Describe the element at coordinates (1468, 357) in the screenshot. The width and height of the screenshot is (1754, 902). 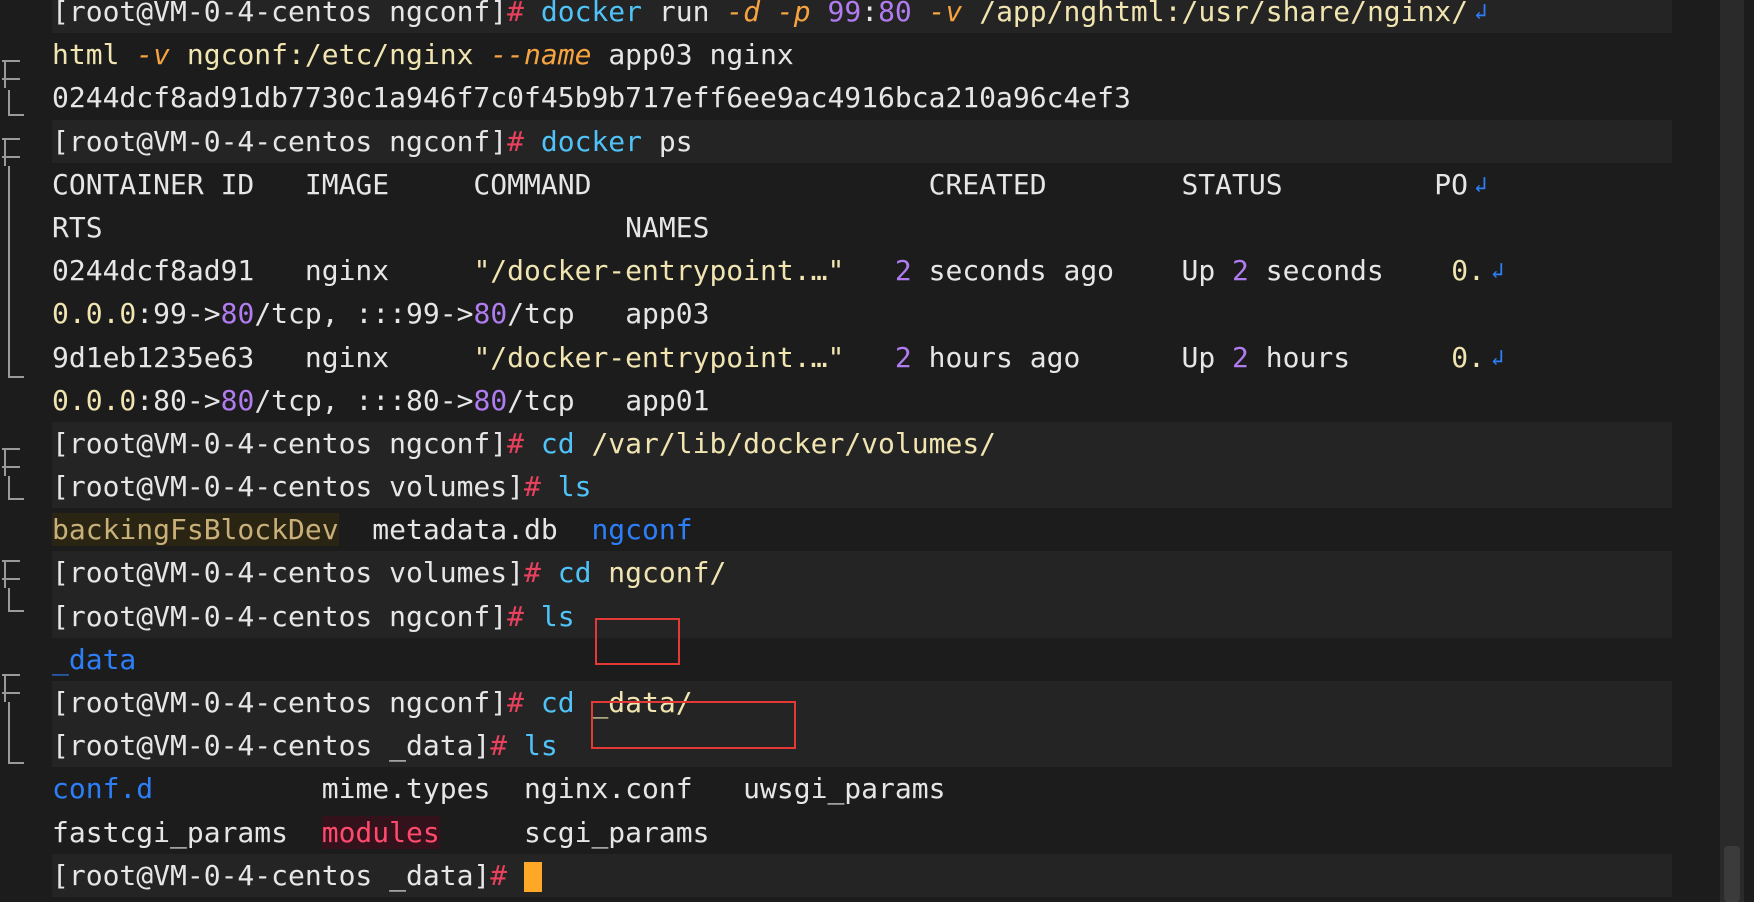
I see `terminal-text-segment: 0.` at that location.